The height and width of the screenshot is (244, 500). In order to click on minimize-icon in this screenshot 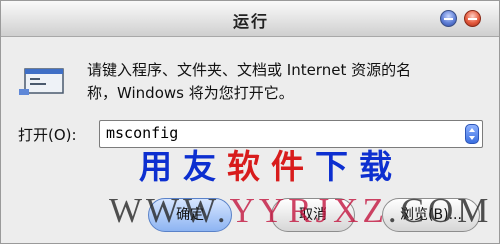, I will do `click(448, 18)`.